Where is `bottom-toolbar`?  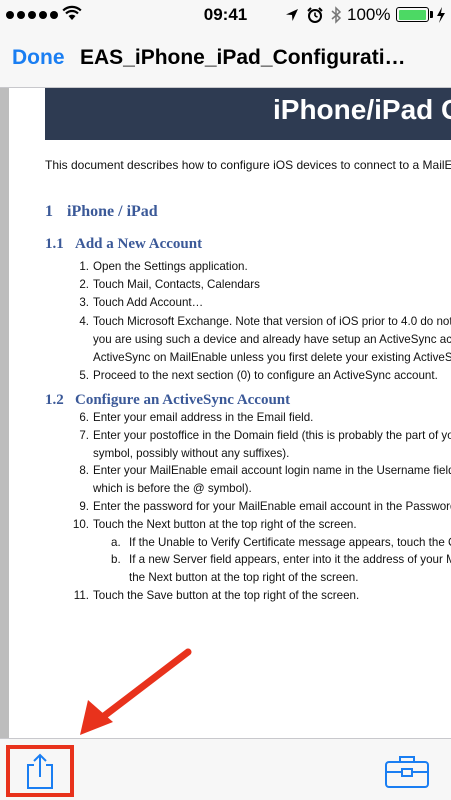
bottom-toolbar is located at coordinates (225, 769).